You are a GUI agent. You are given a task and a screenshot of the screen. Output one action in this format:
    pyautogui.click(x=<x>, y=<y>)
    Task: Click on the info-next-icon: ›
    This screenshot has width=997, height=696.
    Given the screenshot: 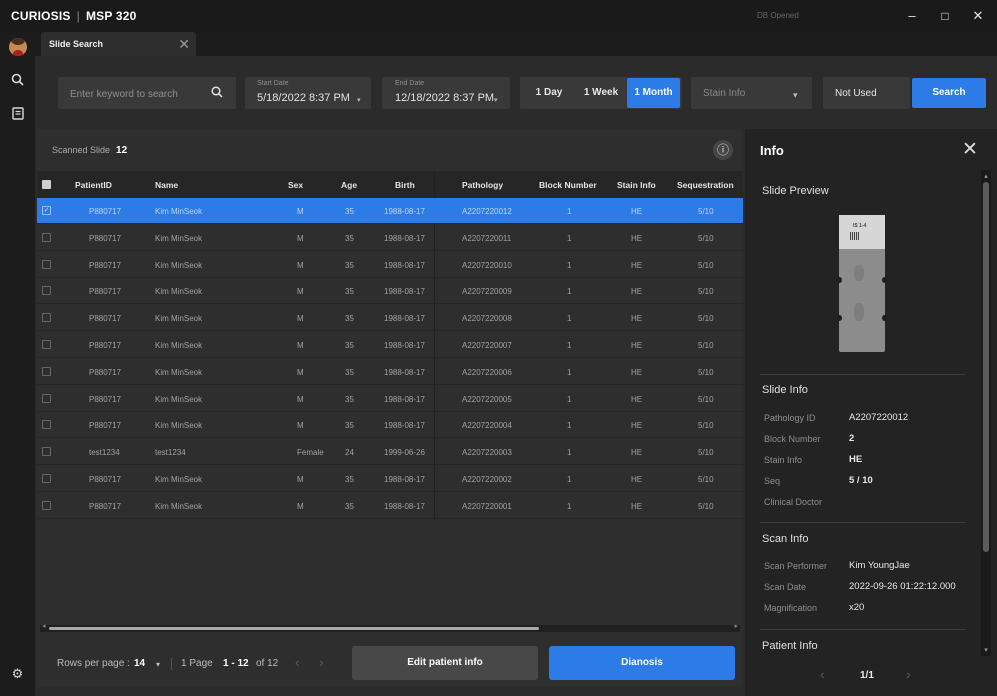 What is the action you would take?
    pyautogui.click(x=908, y=674)
    